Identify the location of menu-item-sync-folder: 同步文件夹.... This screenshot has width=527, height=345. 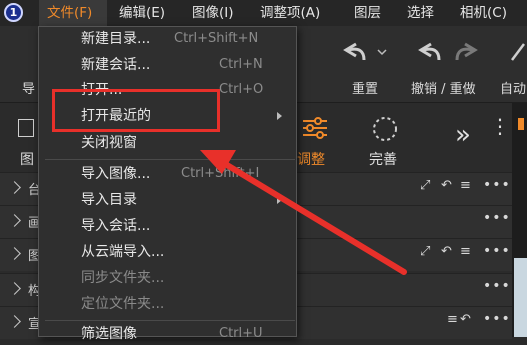
(168, 278).